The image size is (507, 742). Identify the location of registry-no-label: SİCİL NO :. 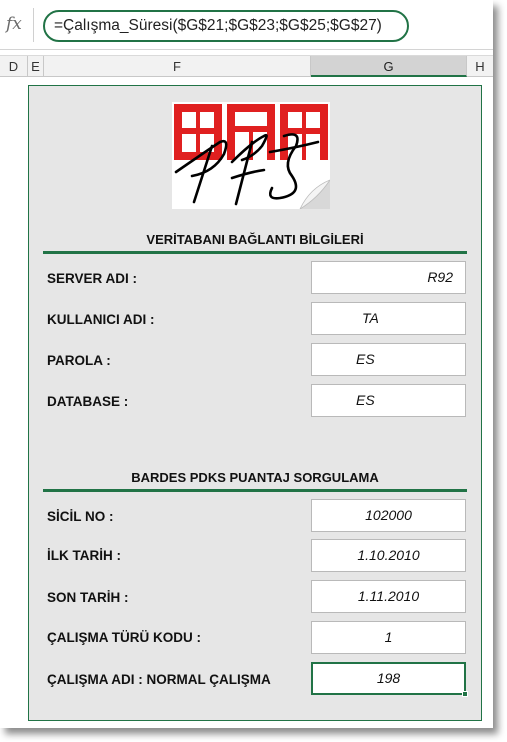
(80, 516).